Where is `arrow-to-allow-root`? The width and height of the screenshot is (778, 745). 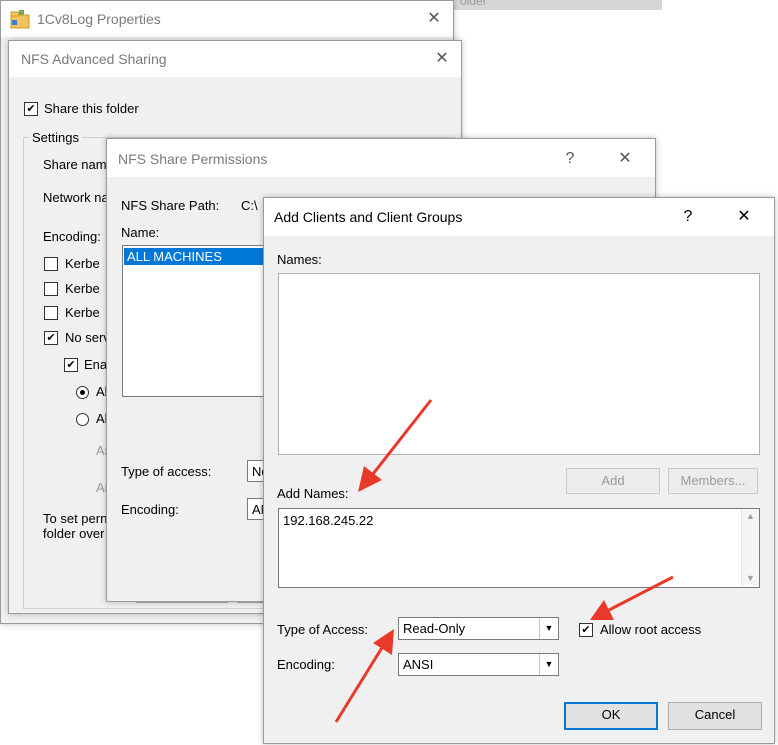 arrow-to-allow-root is located at coordinates (632, 597).